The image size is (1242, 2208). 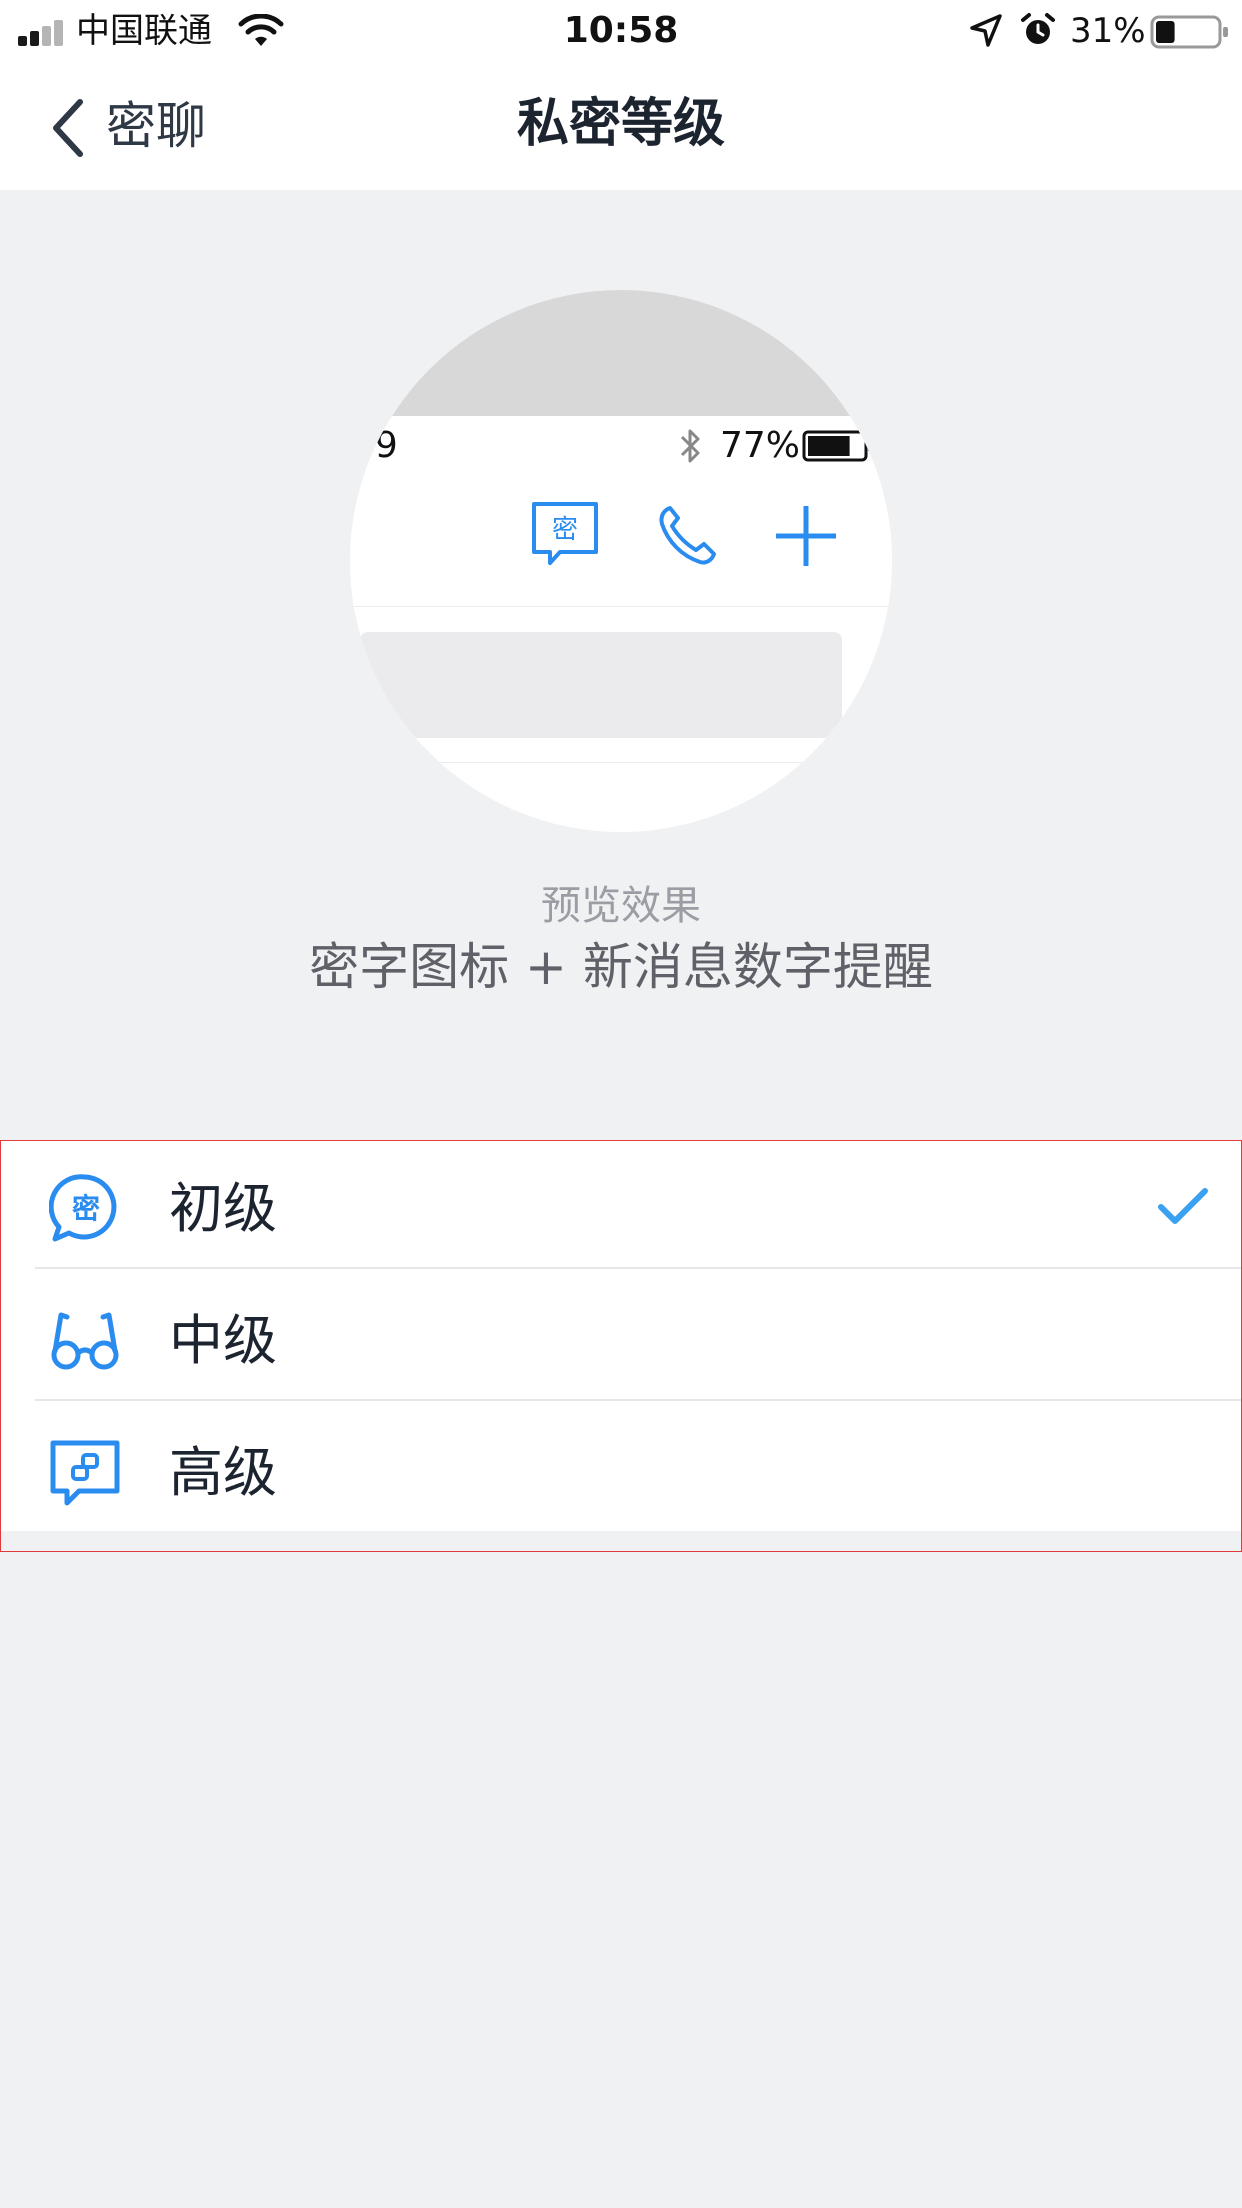 I want to click on glasses-icon, so click(x=85, y=1341).